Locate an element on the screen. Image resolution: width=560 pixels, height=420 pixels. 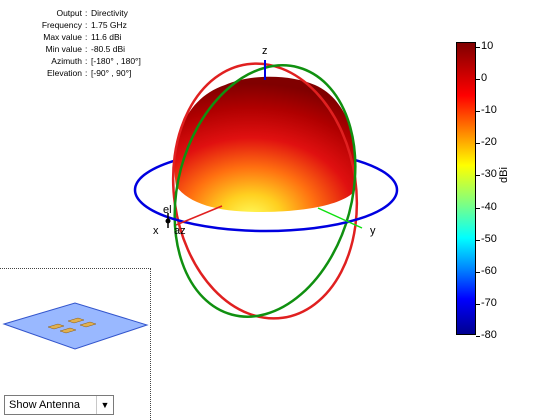
antenna-preview is located at coordinates (75, 326).